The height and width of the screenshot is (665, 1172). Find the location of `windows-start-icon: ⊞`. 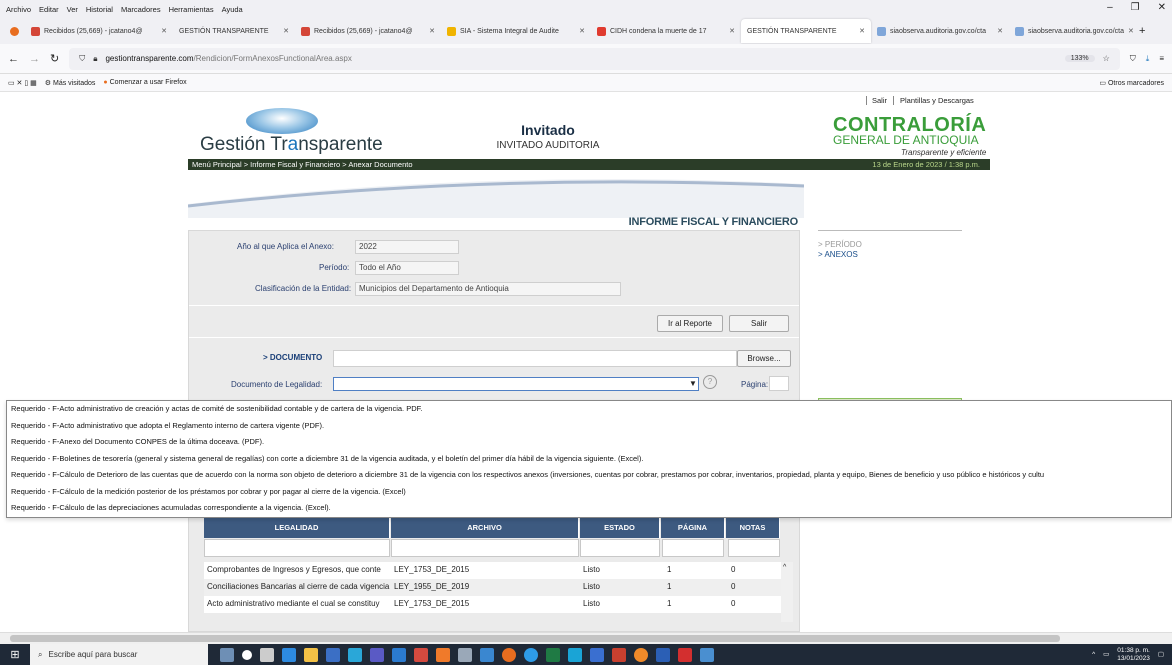

windows-start-icon: ⊞ is located at coordinates (15, 654).